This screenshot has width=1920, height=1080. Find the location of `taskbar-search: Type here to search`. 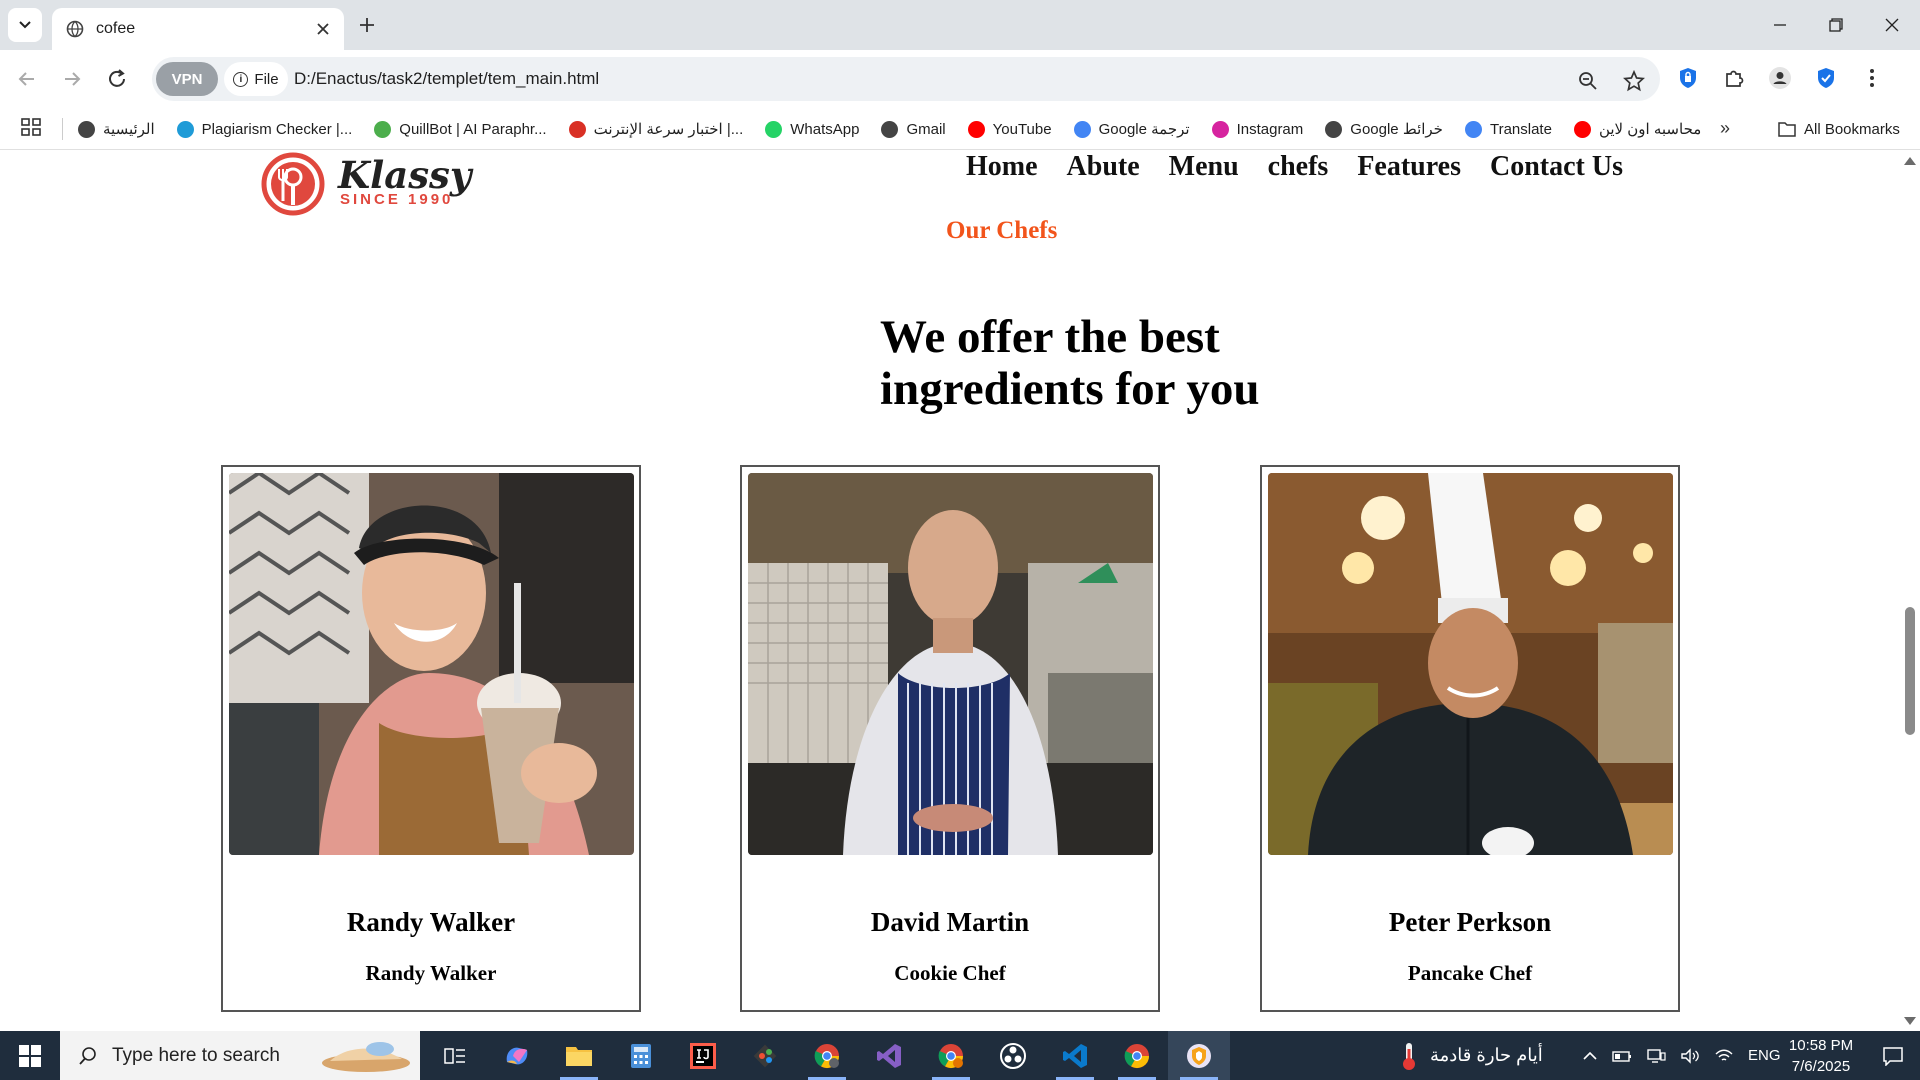

taskbar-search: Type here to search is located at coordinates (240, 1055).